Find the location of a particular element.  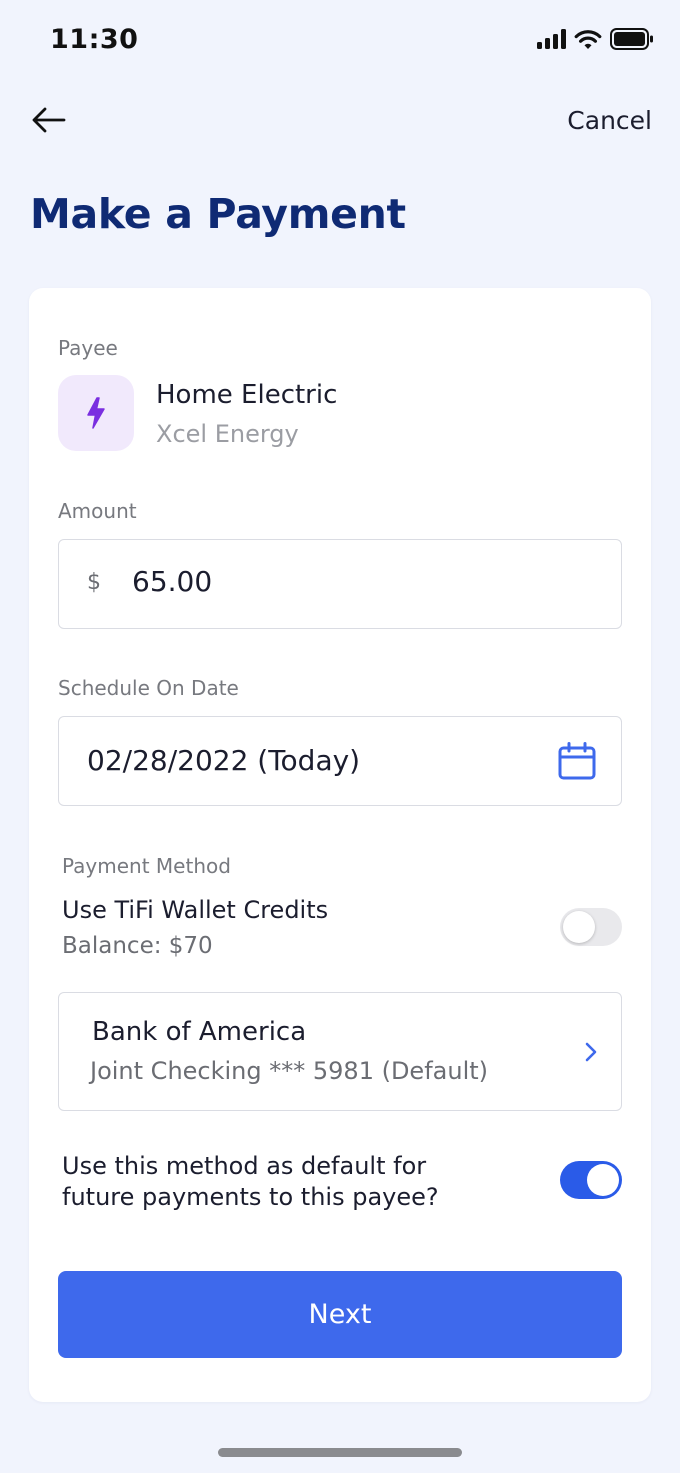

currency-symbol: $ is located at coordinates (94, 582).